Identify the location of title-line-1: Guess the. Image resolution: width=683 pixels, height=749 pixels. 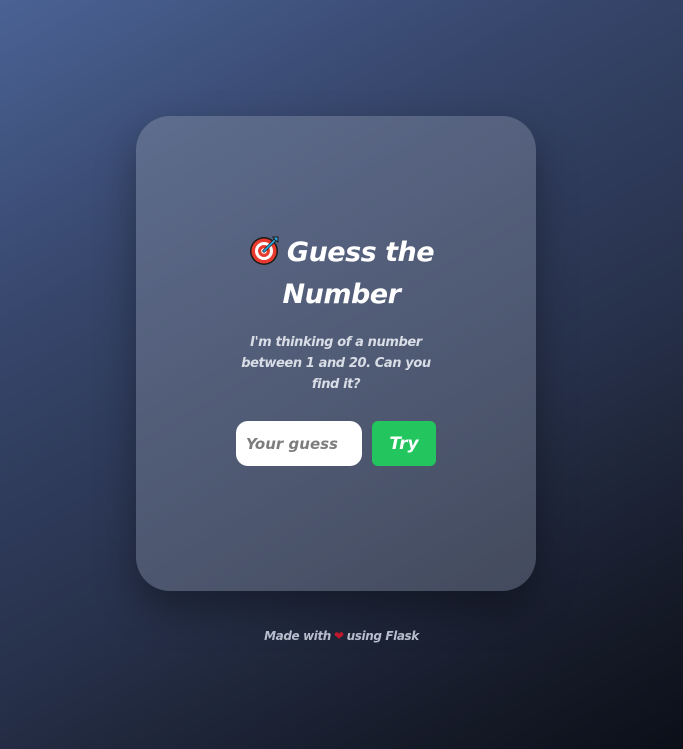
(341, 253).